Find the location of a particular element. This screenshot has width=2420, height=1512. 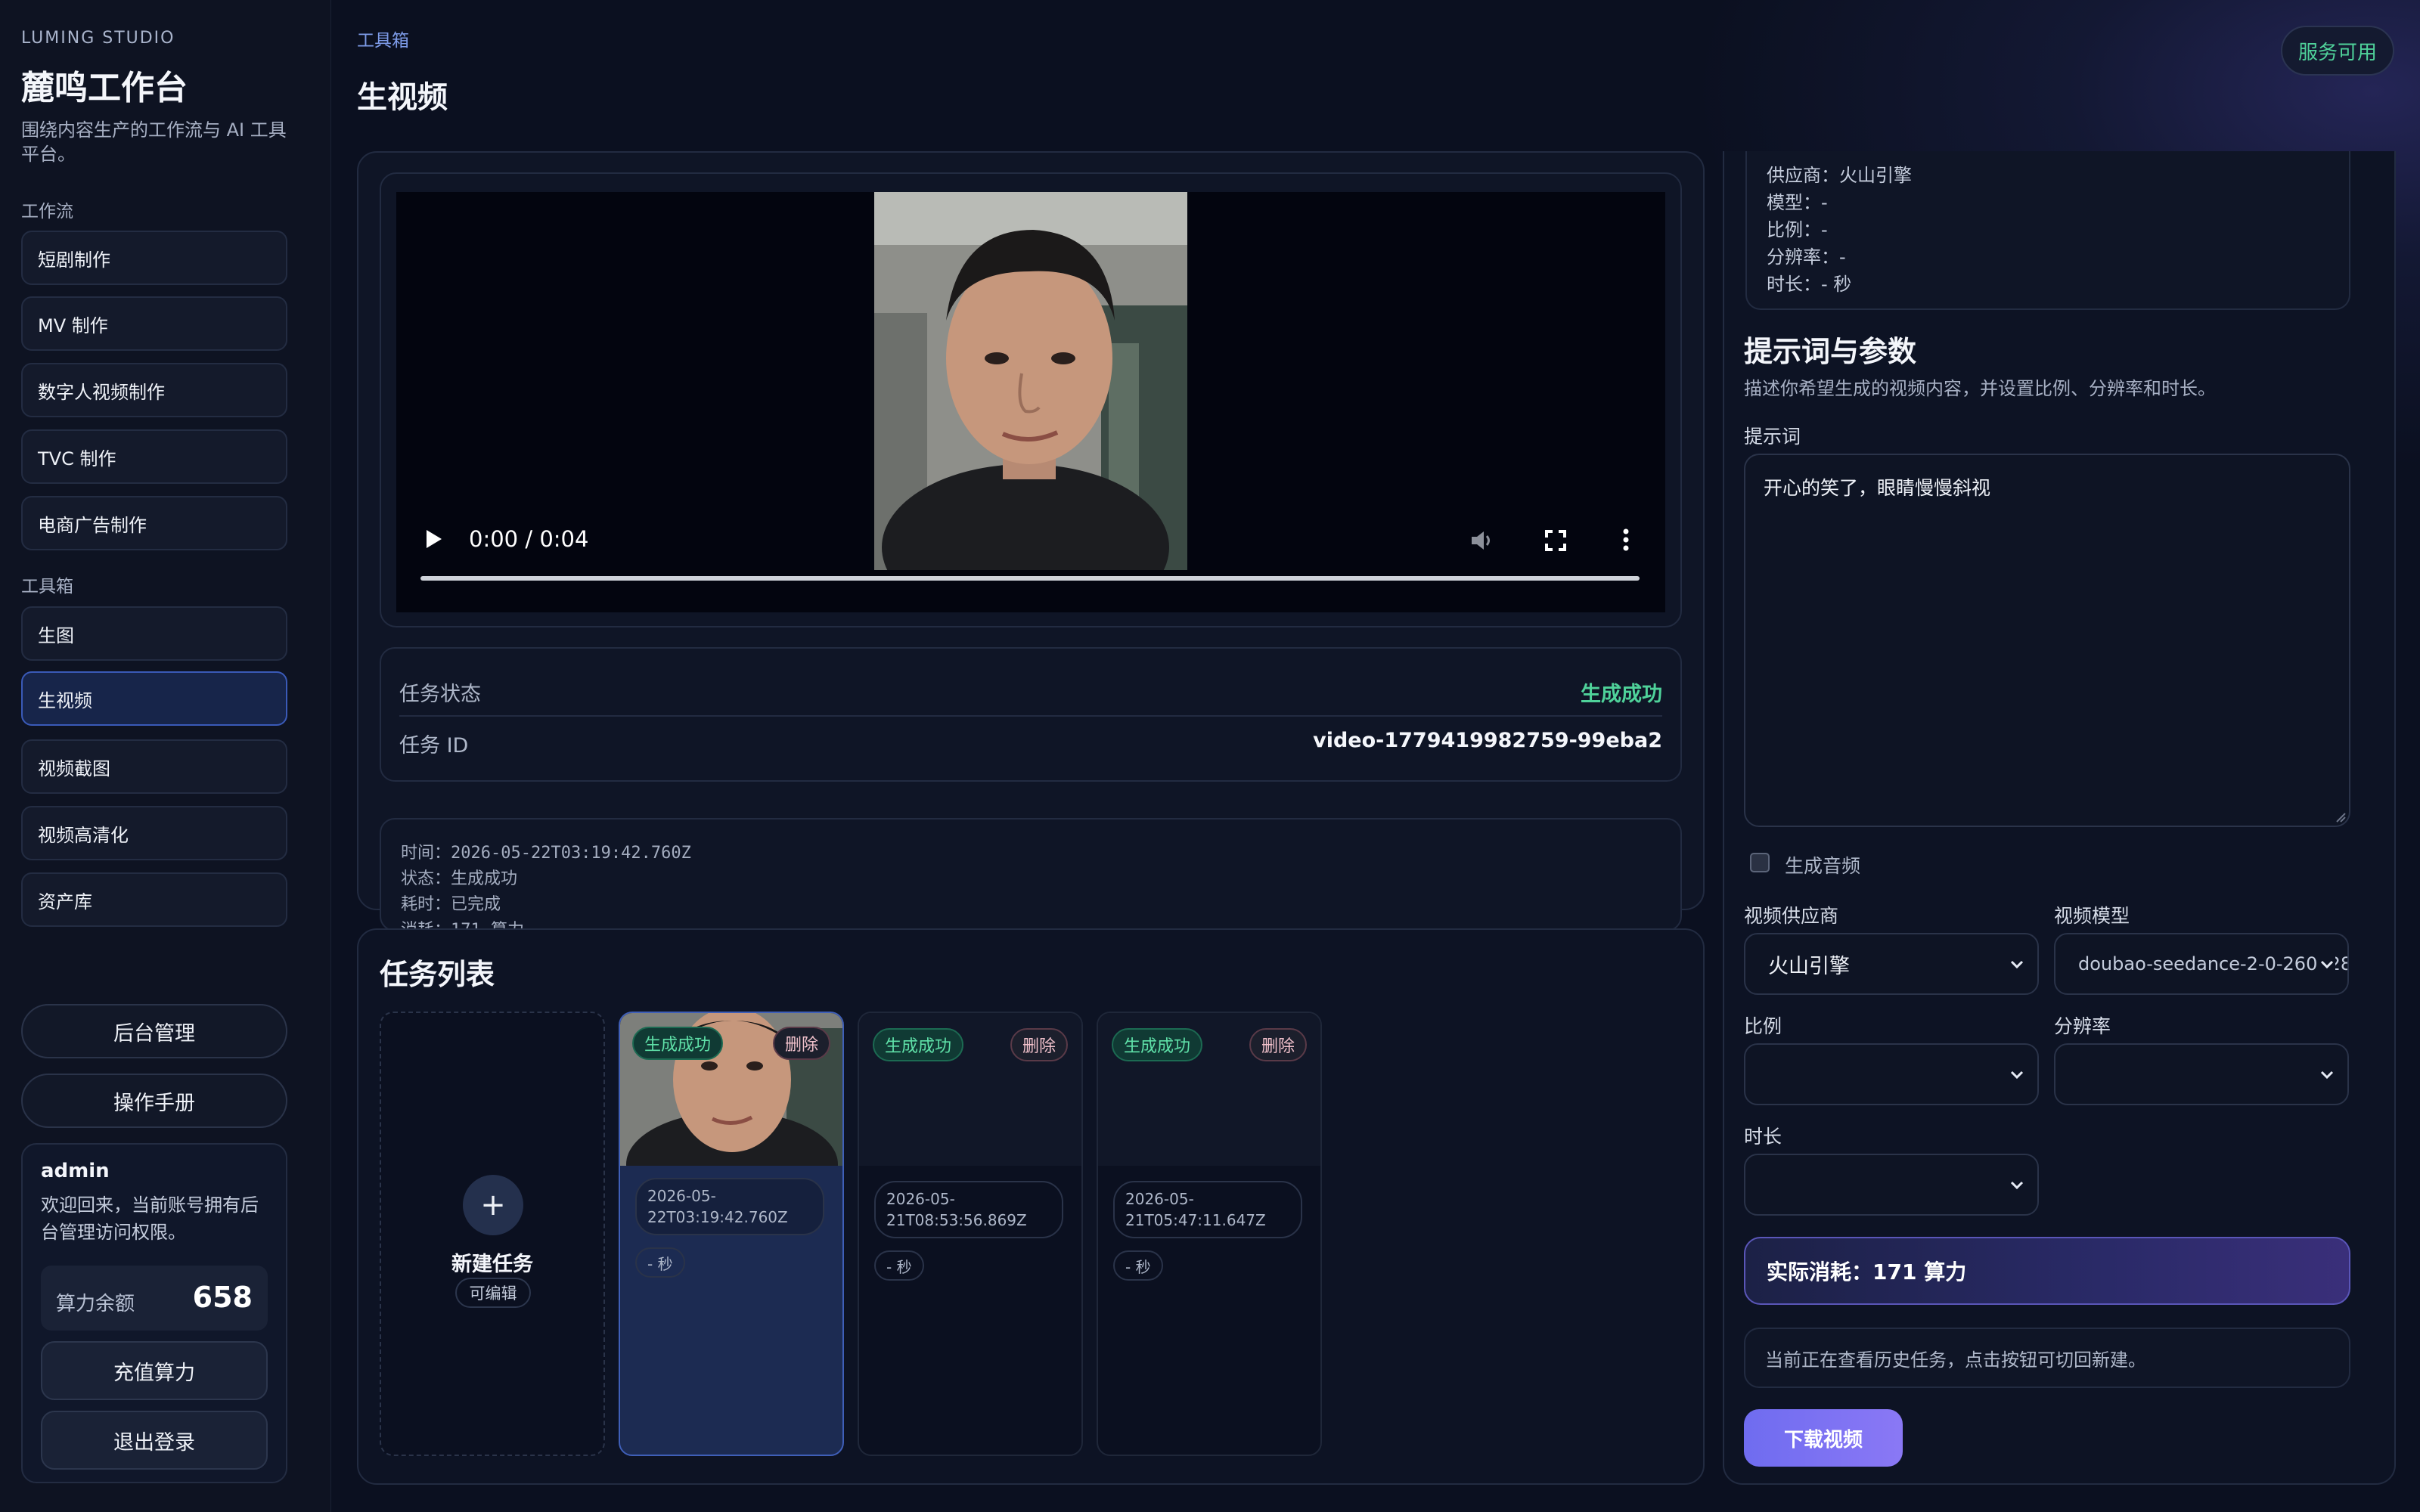

video-time-display: 0:00 / 0:04 is located at coordinates (529, 539).